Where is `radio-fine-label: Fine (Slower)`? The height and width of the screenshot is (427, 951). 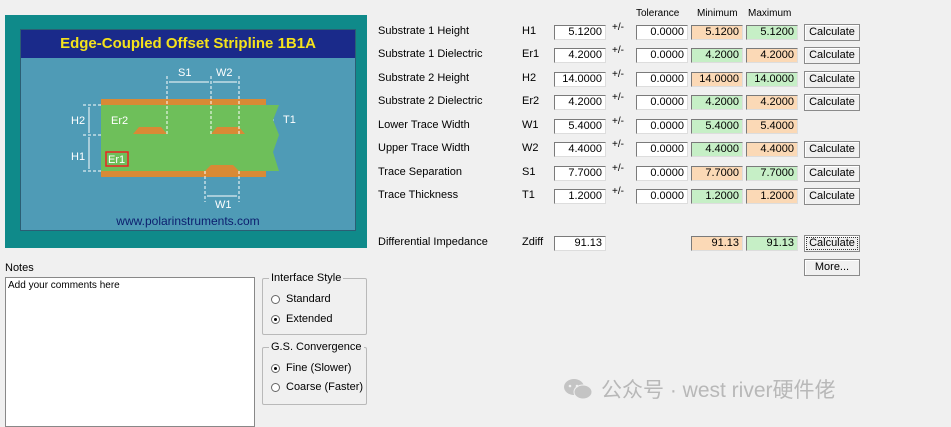
radio-fine-label: Fine (Slower) is located at coordinates (319, 368).